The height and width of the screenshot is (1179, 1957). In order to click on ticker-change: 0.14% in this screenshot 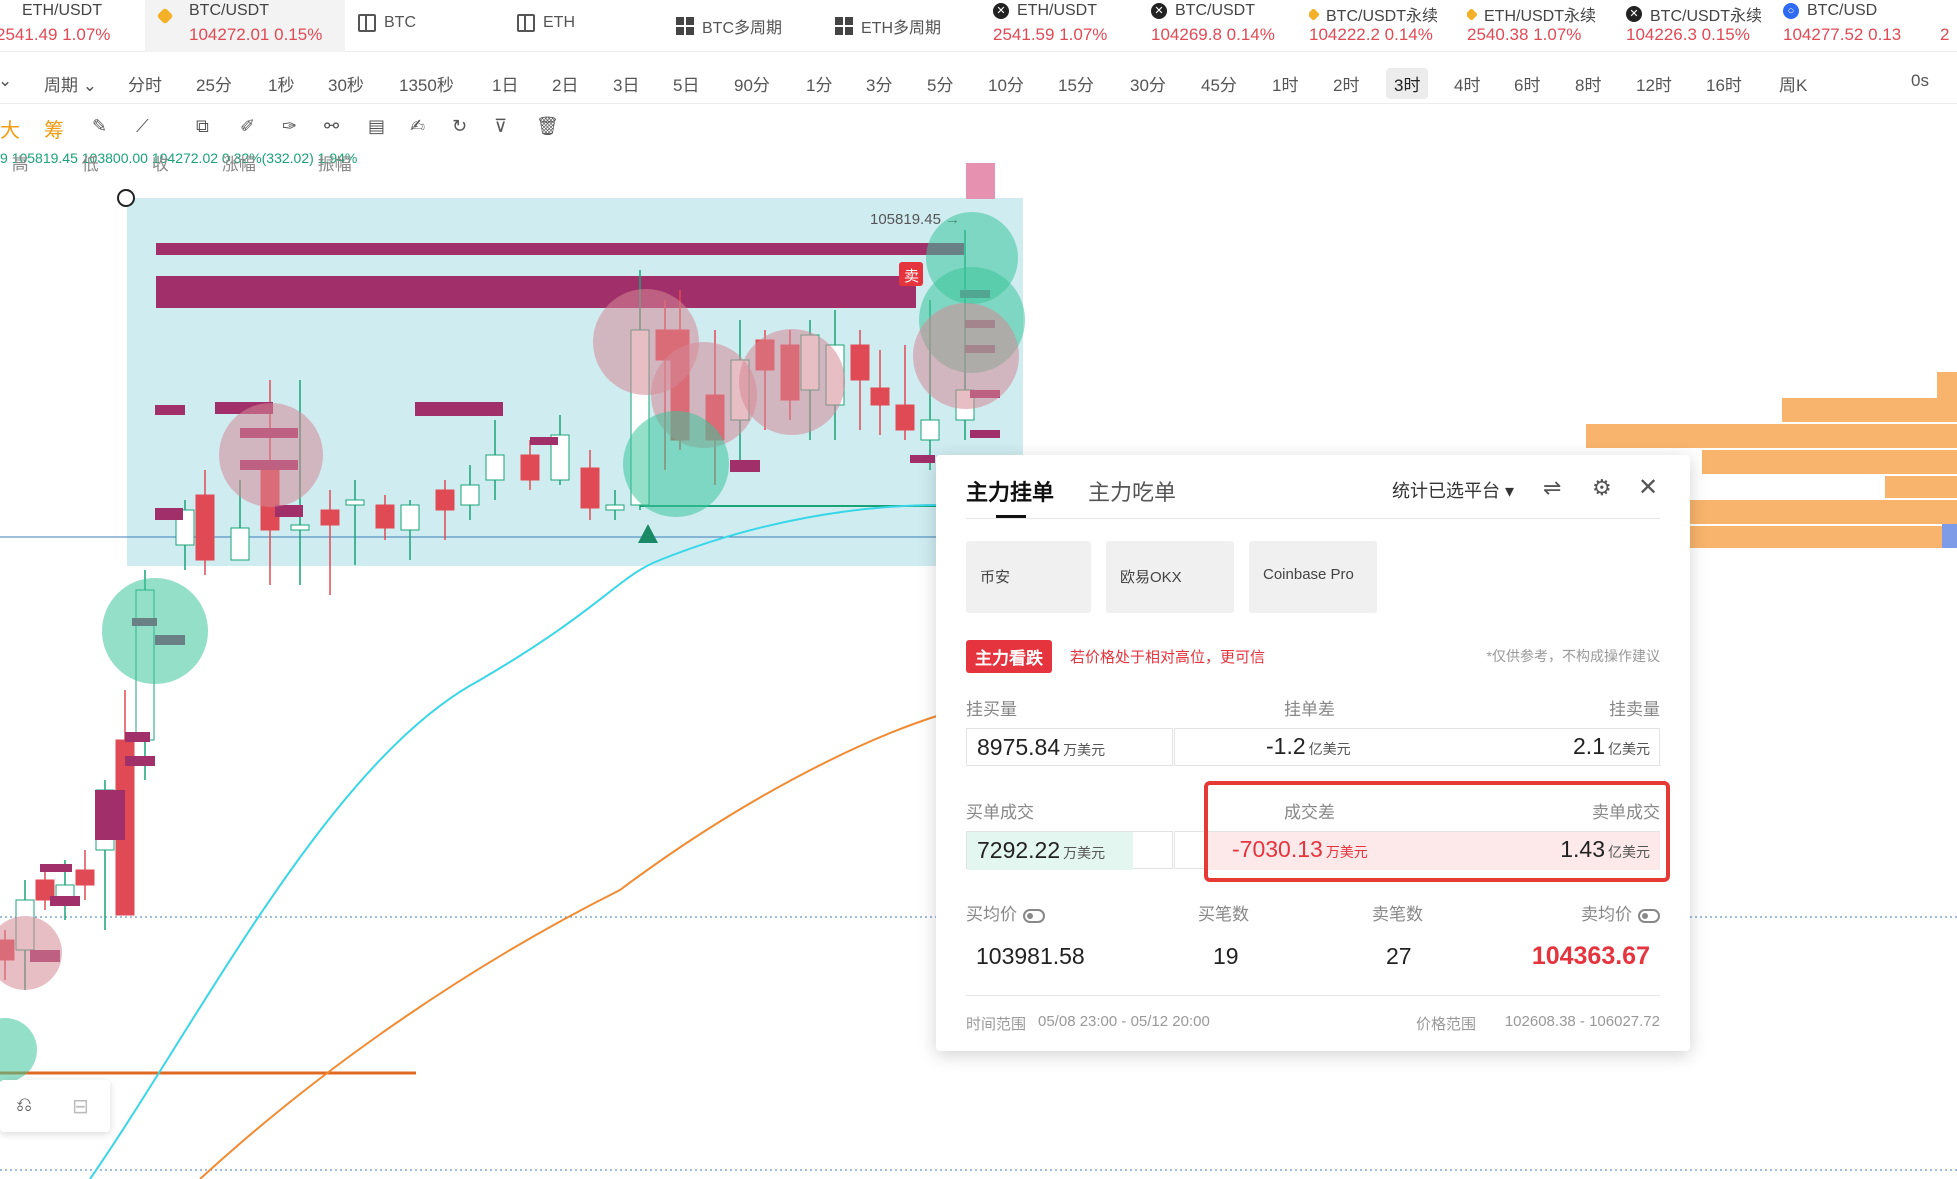, I will do `click(1408, 34)`.